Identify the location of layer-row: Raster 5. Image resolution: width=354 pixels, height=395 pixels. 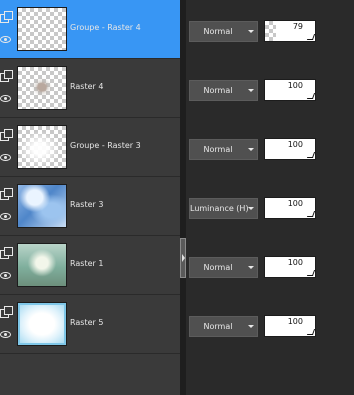
(90, 324).